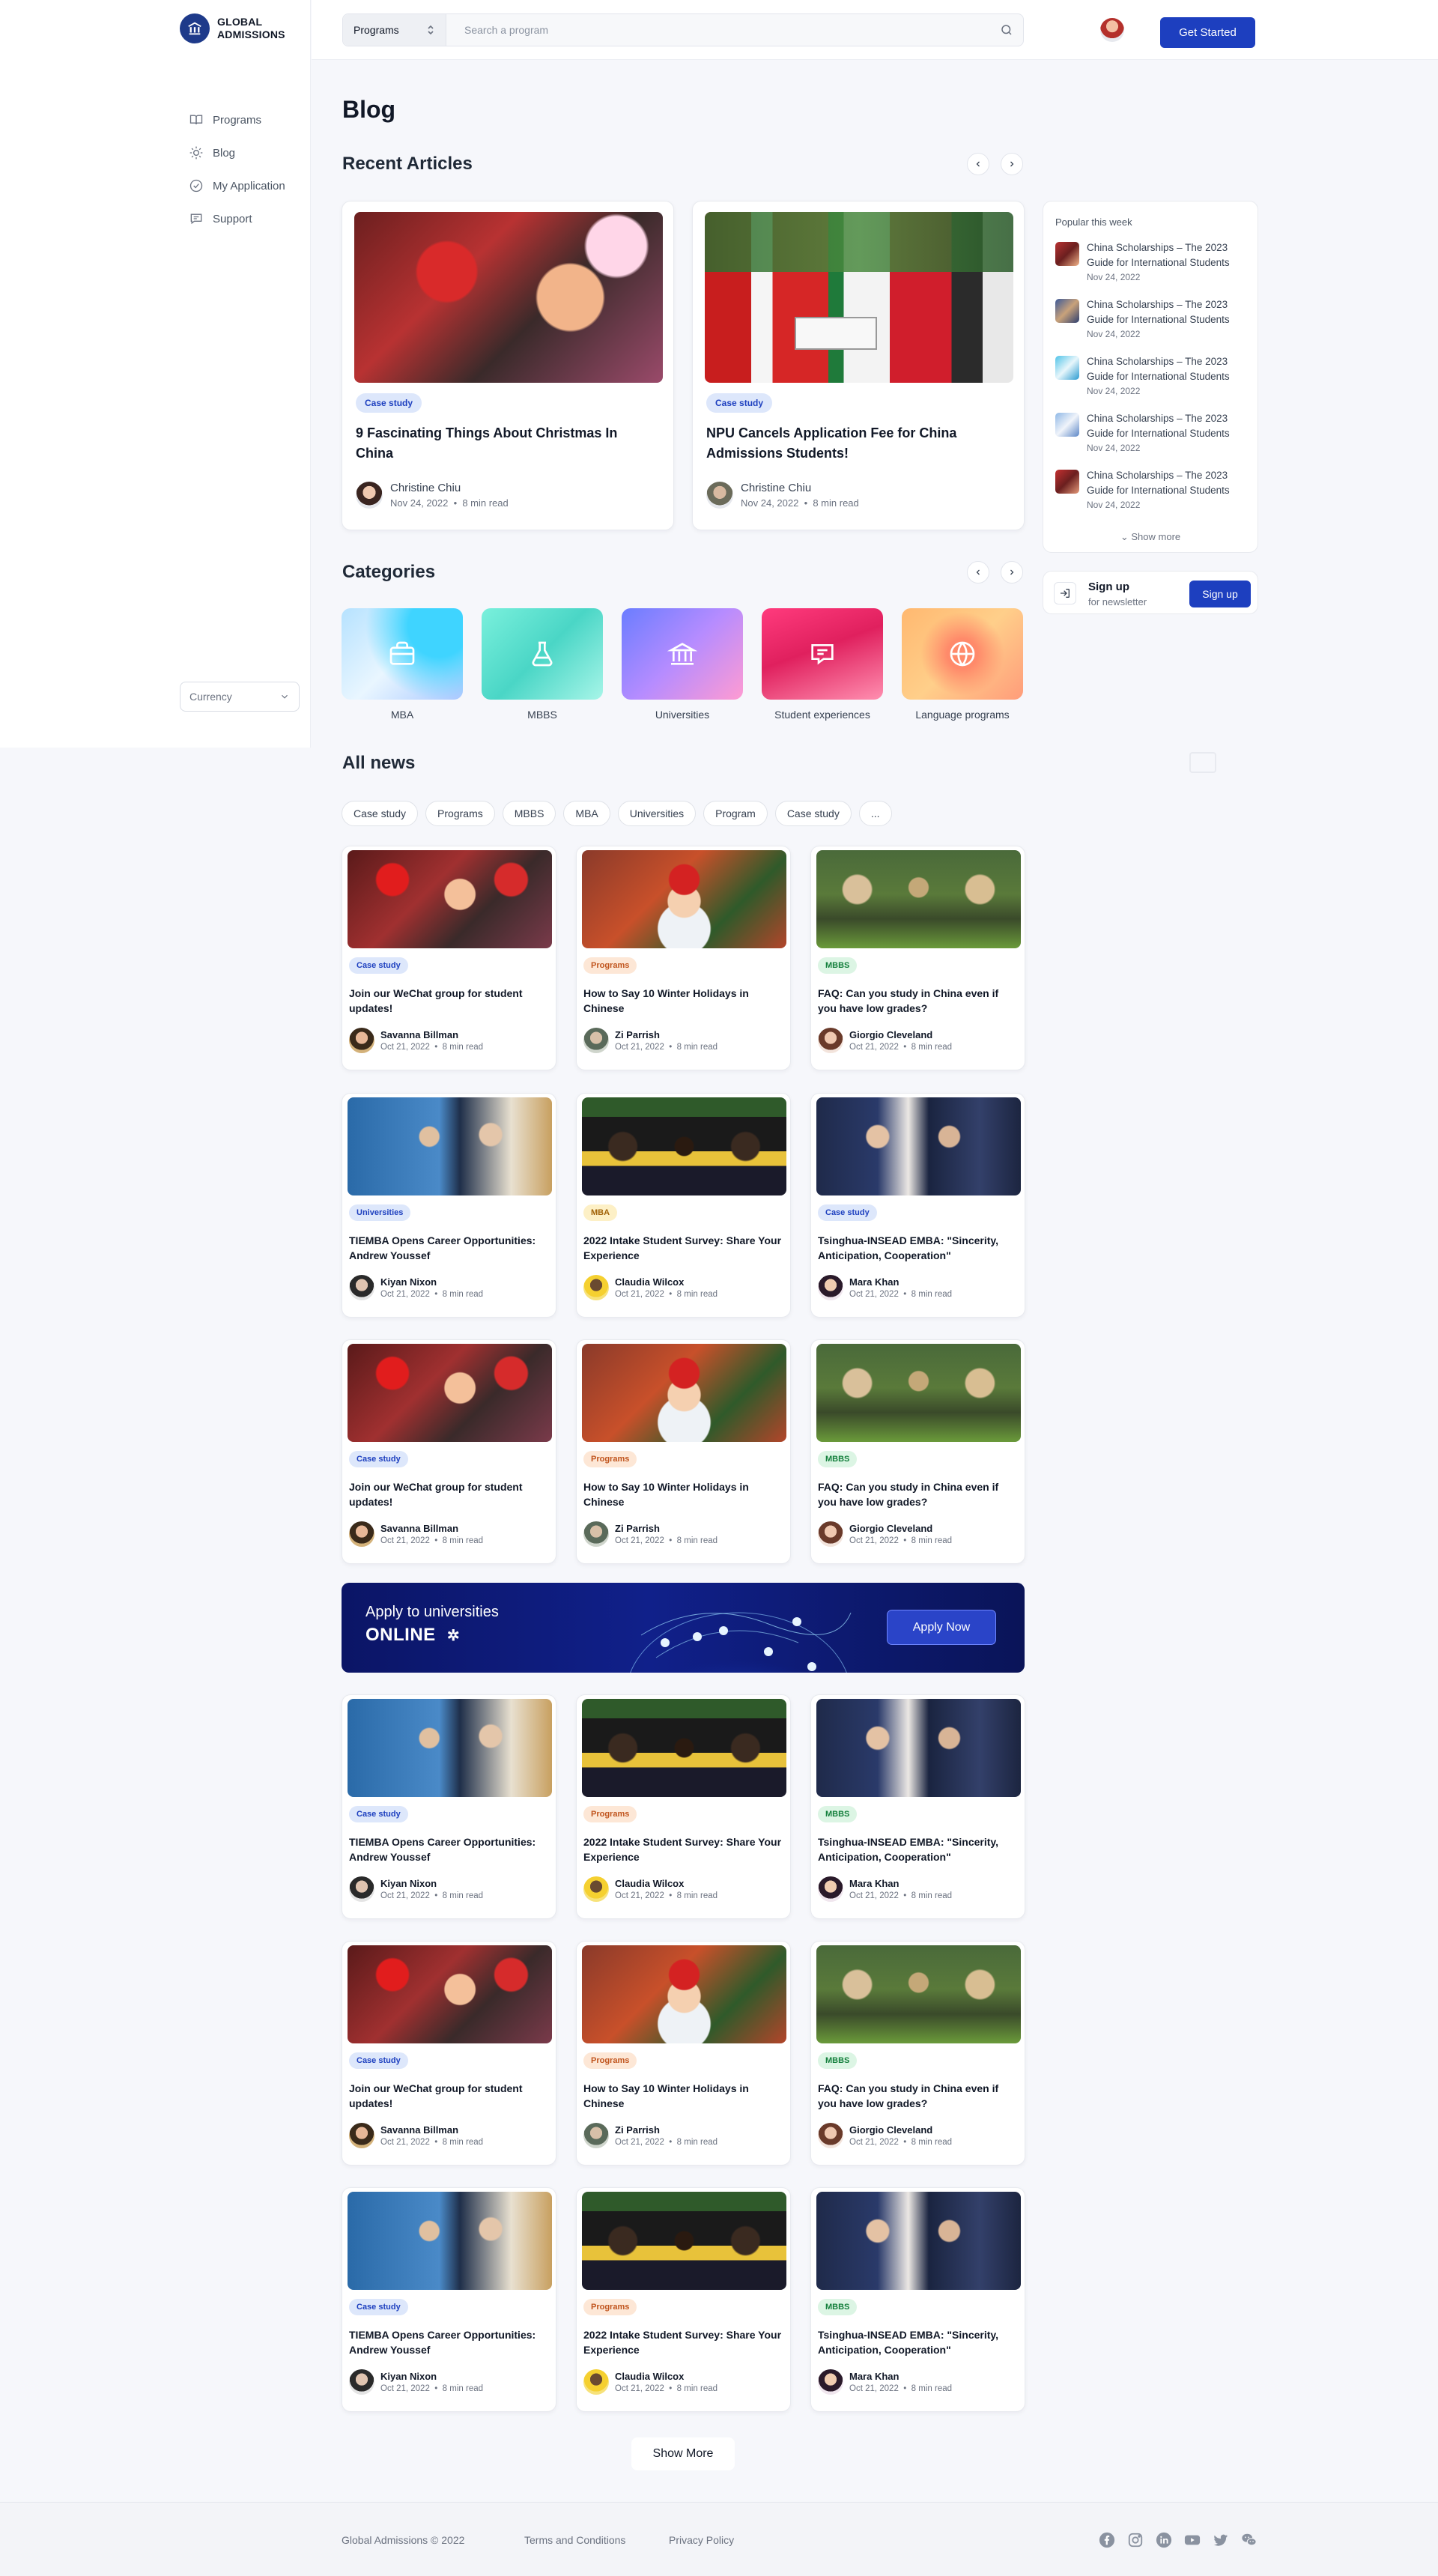 The height and width of the screenshot is (2576, 1438). What do you see at coordinates (1135, 2540) in the screenshot?
I see `instagram-icon` at bounding box center [1135, 2540].